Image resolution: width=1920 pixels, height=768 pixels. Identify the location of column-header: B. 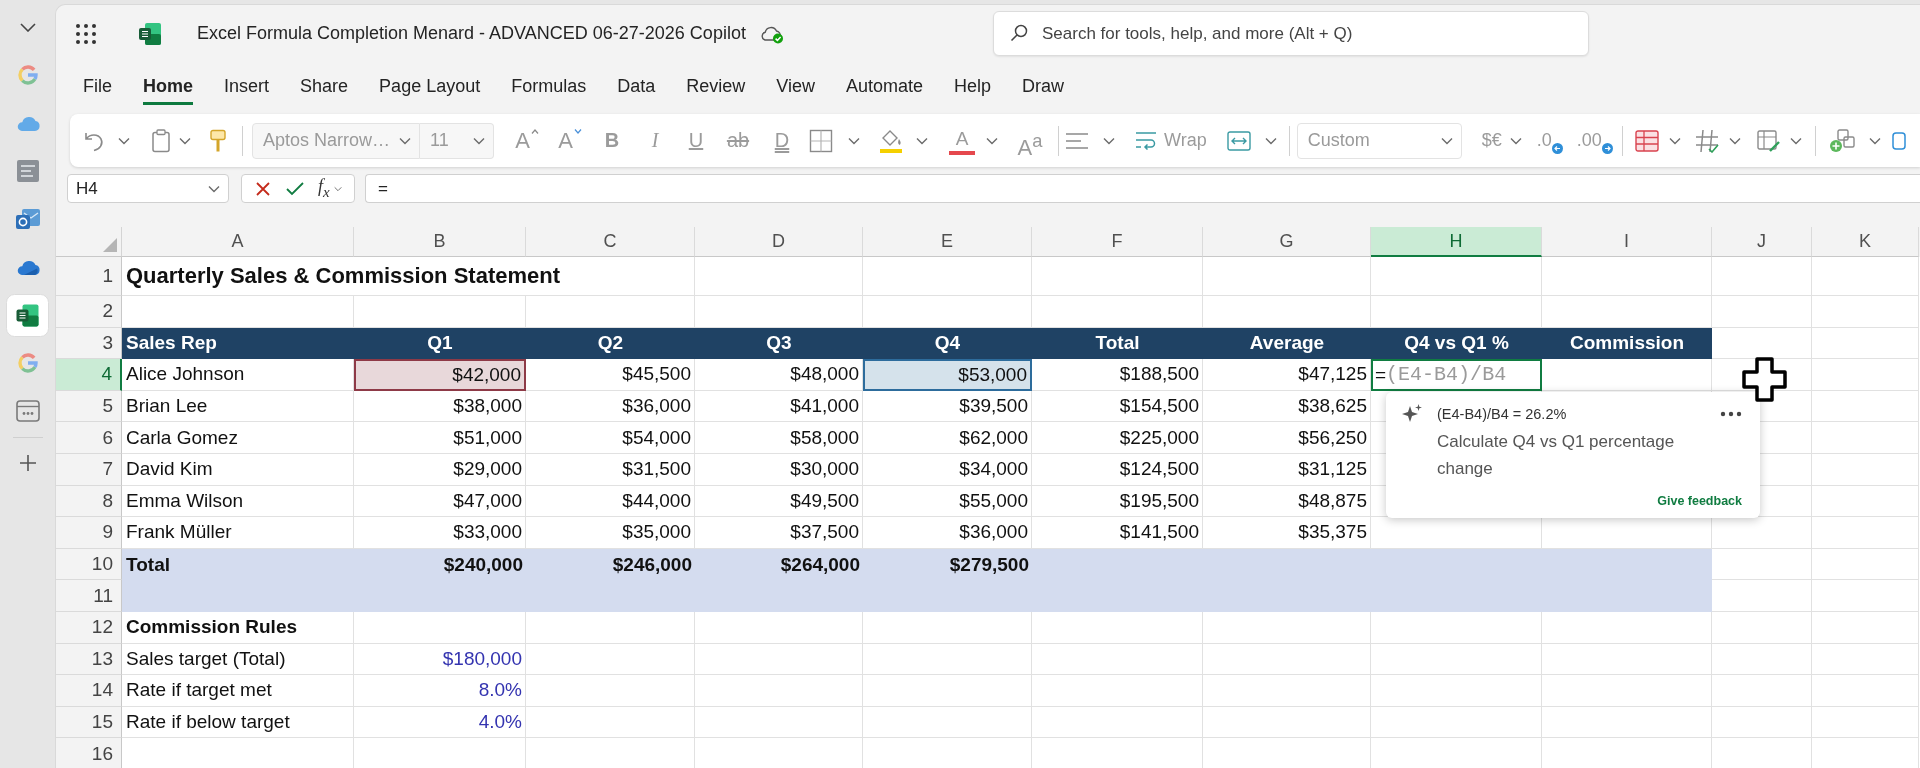
(440, 242).